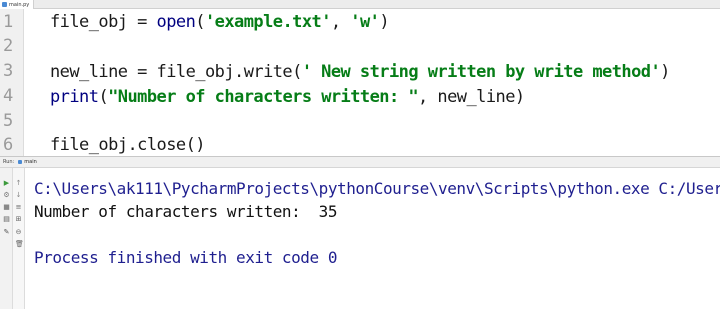 This screenshot has width=720, height=309. Describe the element at coordinates (263, 97) in the screenshot. I see `code-token-string: "Number of characters written: "` at that location.